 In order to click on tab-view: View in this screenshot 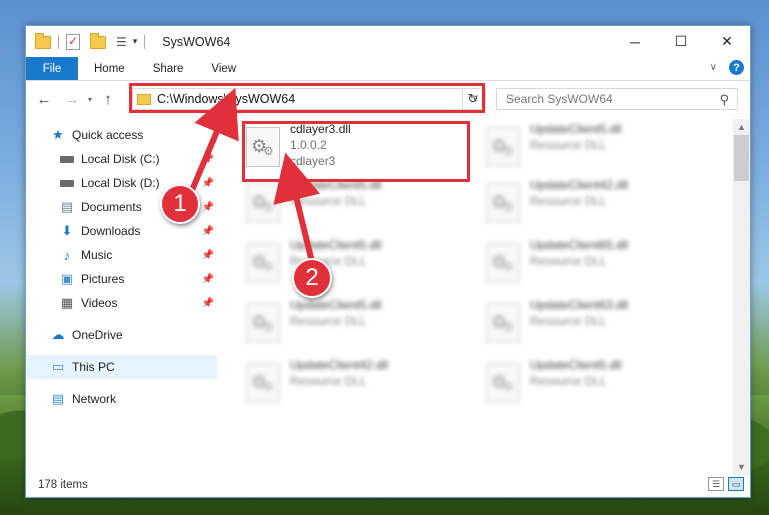, I will do `click(223, 68)`.